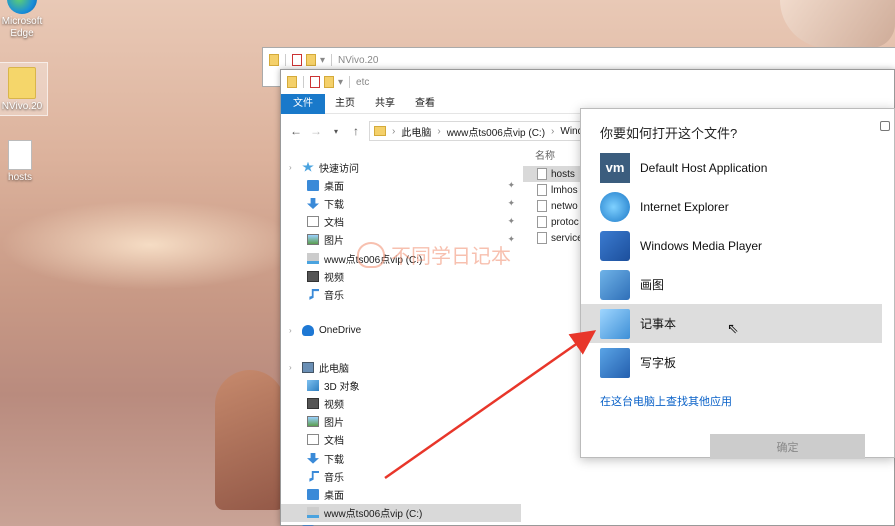 The image size is (895, 526). Describe the element at coordinates (20, 177) in the screenshot. I see `desktop-icon-label: hosts` at that location.